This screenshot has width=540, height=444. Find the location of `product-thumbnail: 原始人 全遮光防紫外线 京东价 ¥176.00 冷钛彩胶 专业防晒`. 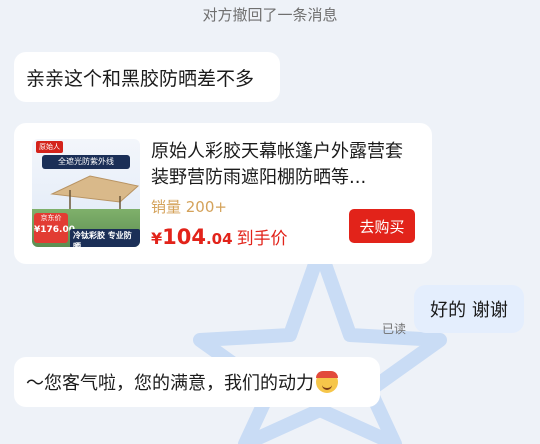

product-thumbnail: 原始人 全遮光防紫外线 京东价 ¥176.00 冷钛彩胶 专业防晒 is located at coordinates (86, 193).